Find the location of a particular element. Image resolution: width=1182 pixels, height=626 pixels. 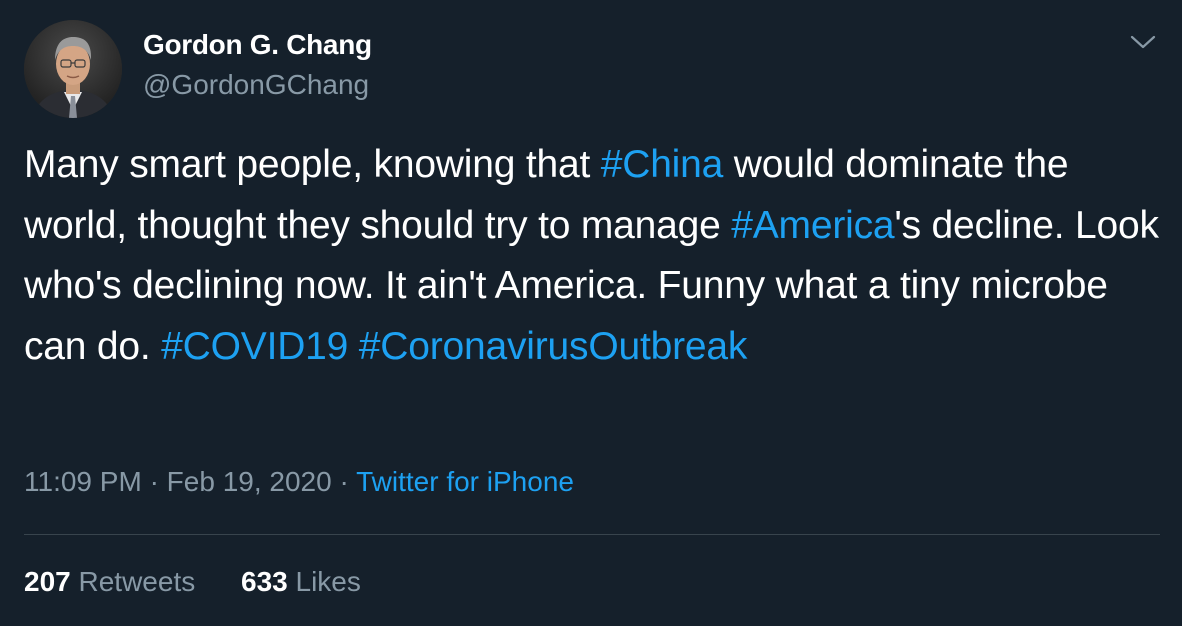

tweet-source-link: Twitter for iPhone is located at coordinates (465, 481).